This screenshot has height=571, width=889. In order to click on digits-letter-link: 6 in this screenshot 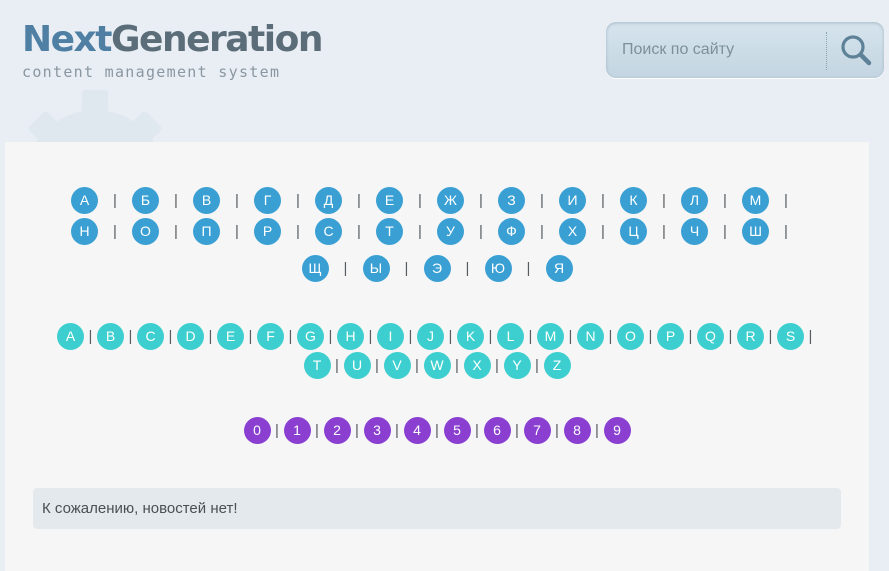, I will do `click(497, 430)`.